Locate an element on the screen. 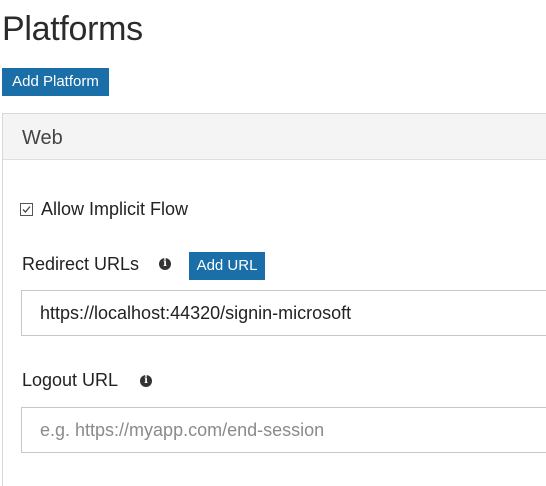  allow-implicit-flow-checkbox is located at coordinates (26, 209).